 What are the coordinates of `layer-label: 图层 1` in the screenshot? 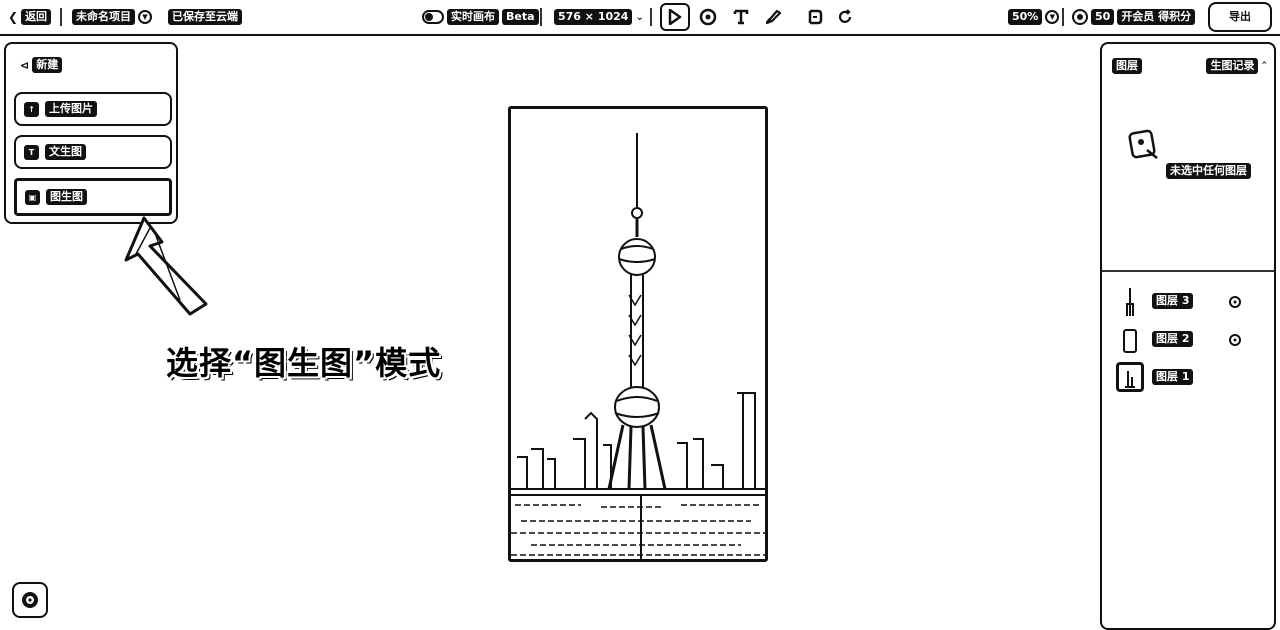 It's located at (1173, 377).